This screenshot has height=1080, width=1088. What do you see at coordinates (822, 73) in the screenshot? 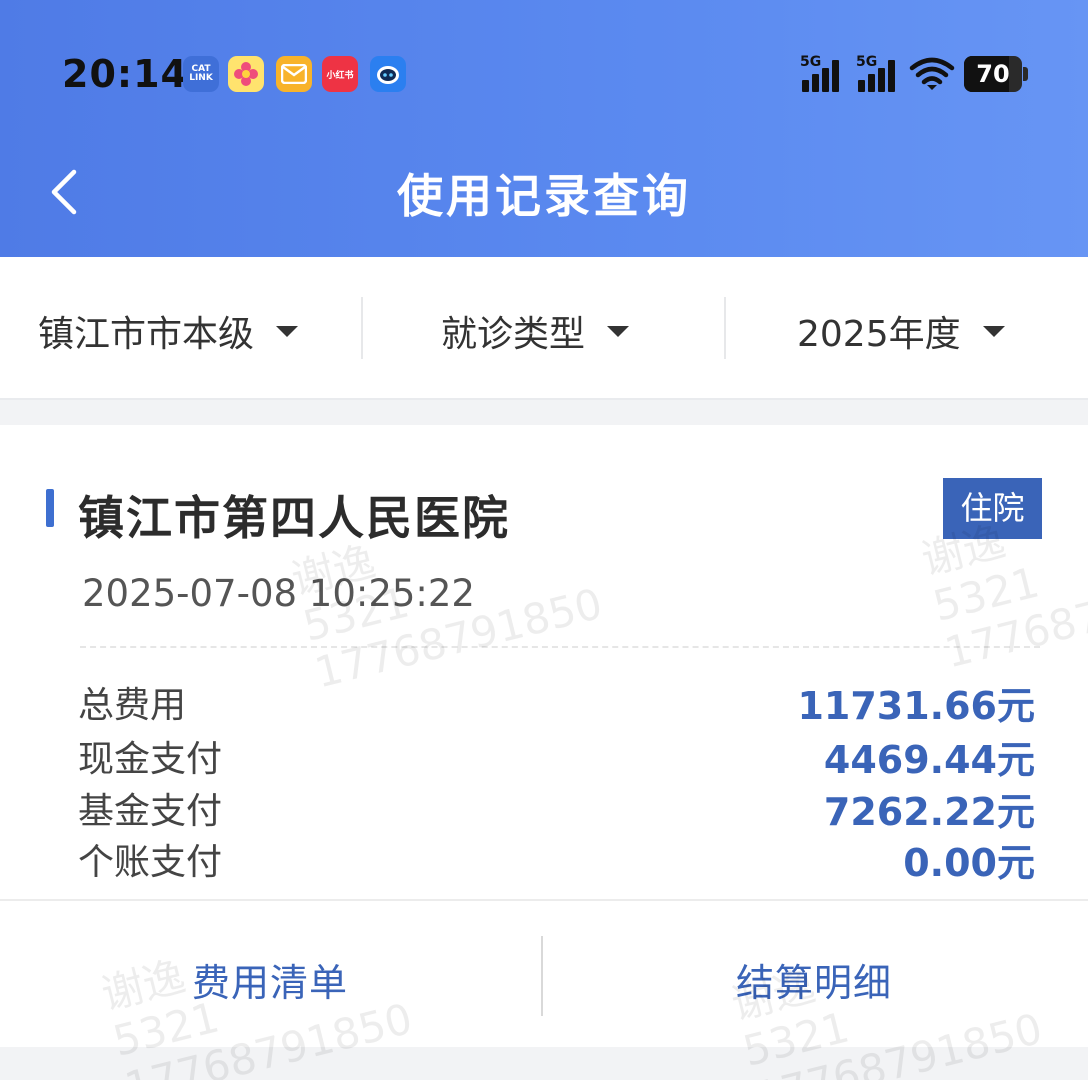
I see `signal-1-icon: 5G` at bounding box center [822, 73].